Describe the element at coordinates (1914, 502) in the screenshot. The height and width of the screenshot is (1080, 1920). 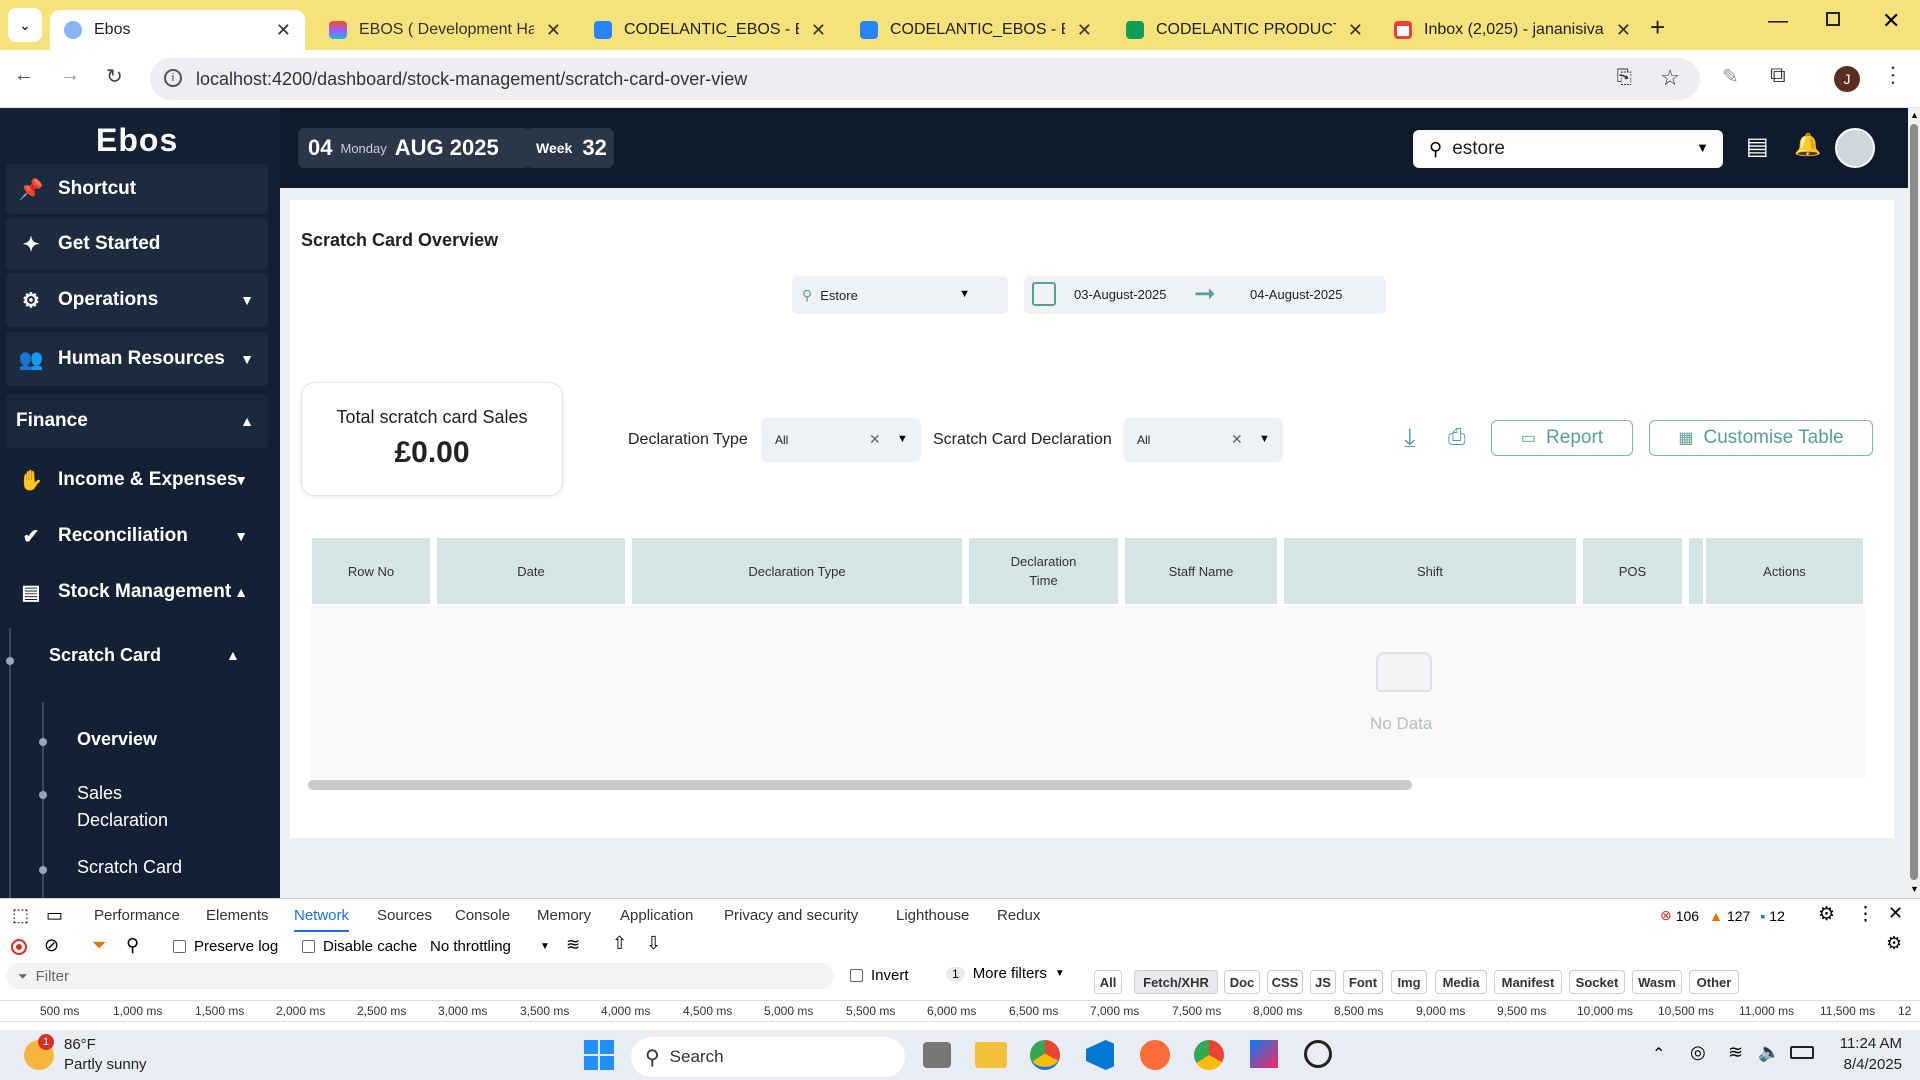
I see `scrollbar-thumb` at that location.